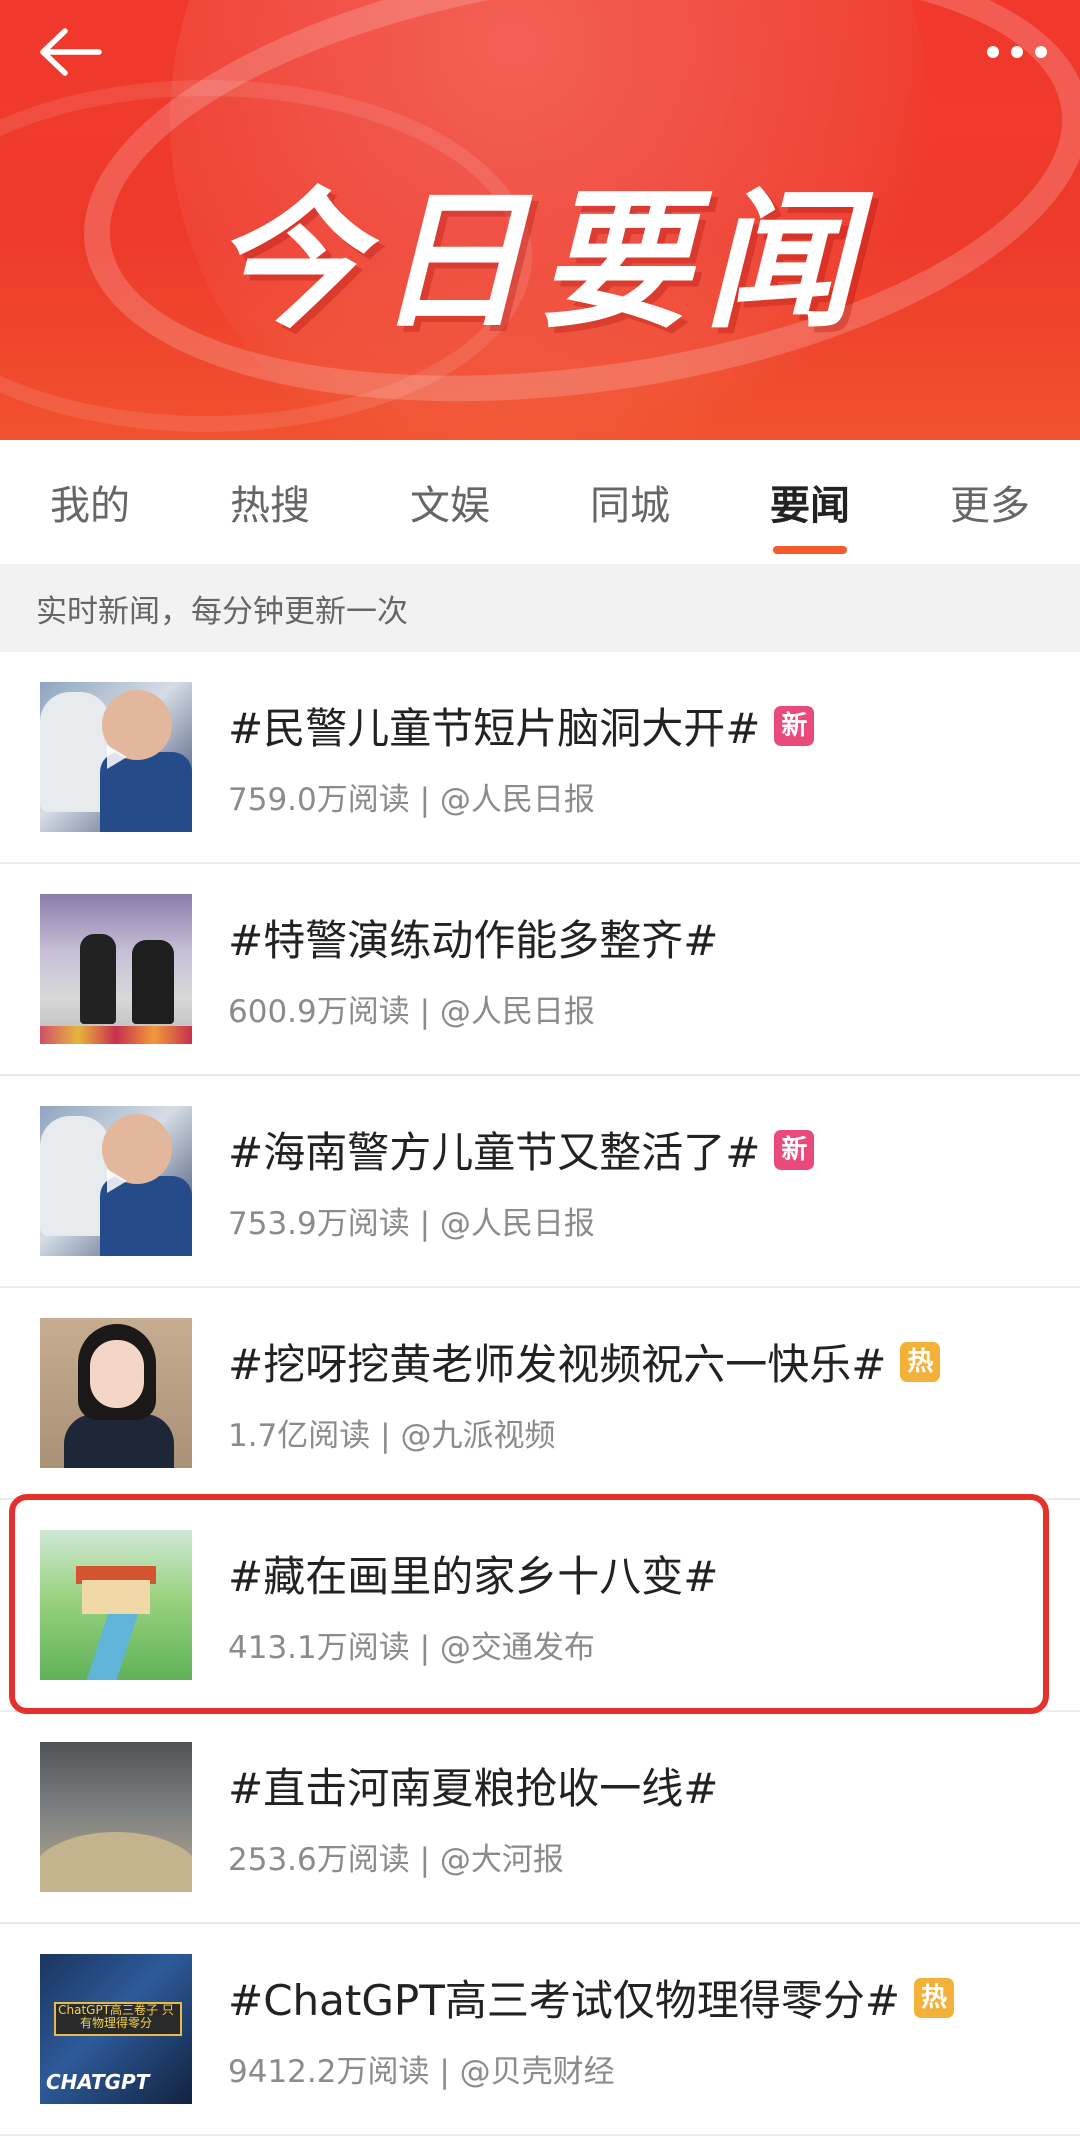 This screenshot has width=1080, height=2136. I want to click on news-thumbnail: ChatGPT高三卷子 只有物理得零分 CHATGPT, so click(116, 2029).